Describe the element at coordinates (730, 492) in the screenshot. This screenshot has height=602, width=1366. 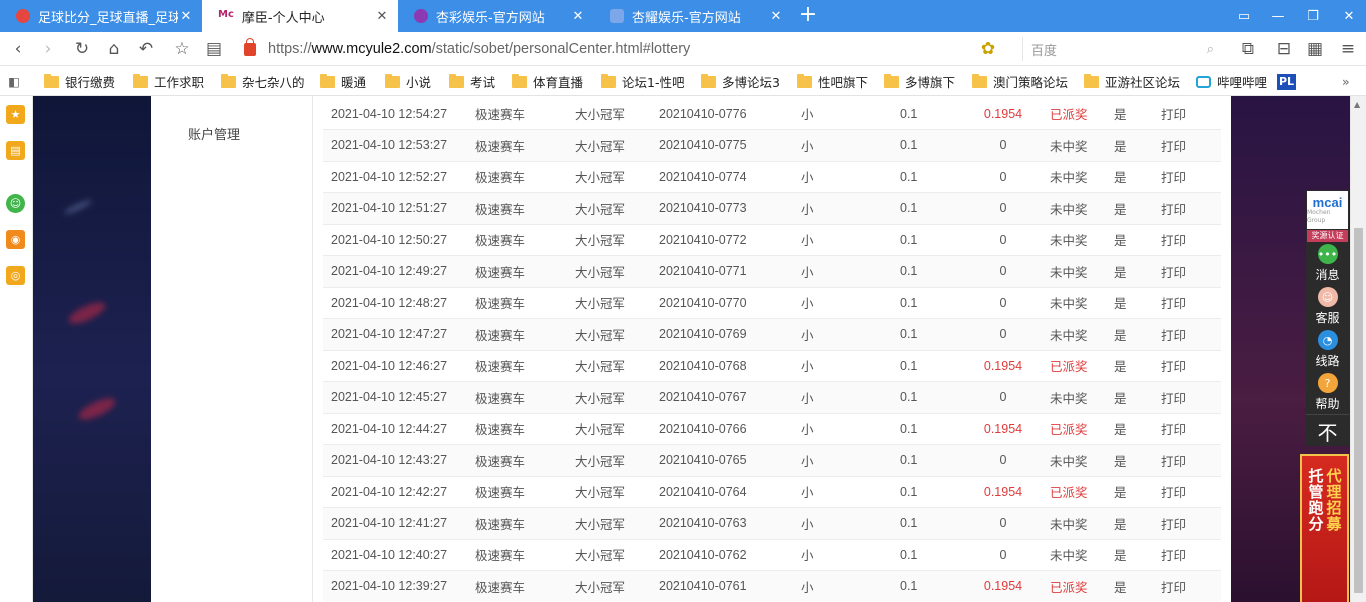
I see `issue-number: 20210410-0764` at that location.